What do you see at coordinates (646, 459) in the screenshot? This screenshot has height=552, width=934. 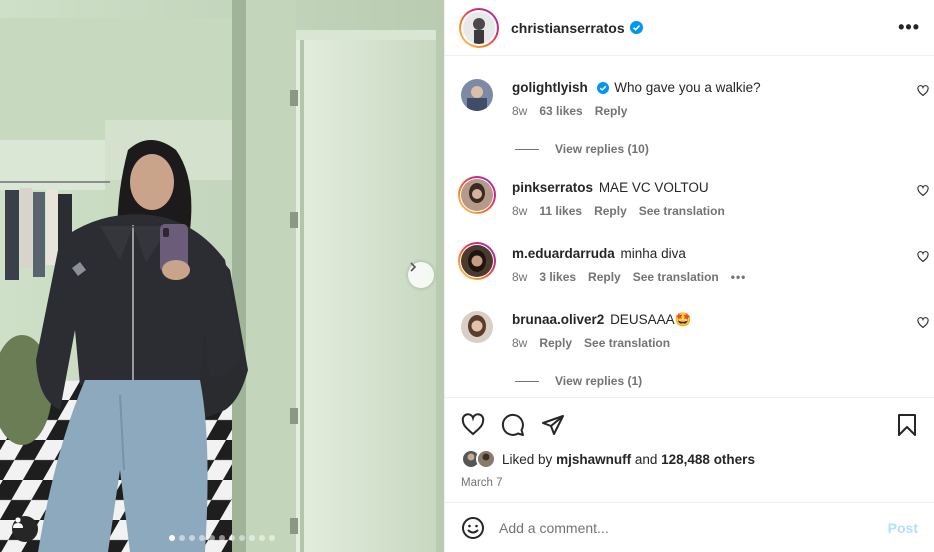 I see `liked-by-and: and` at bounding box center [646, 459].